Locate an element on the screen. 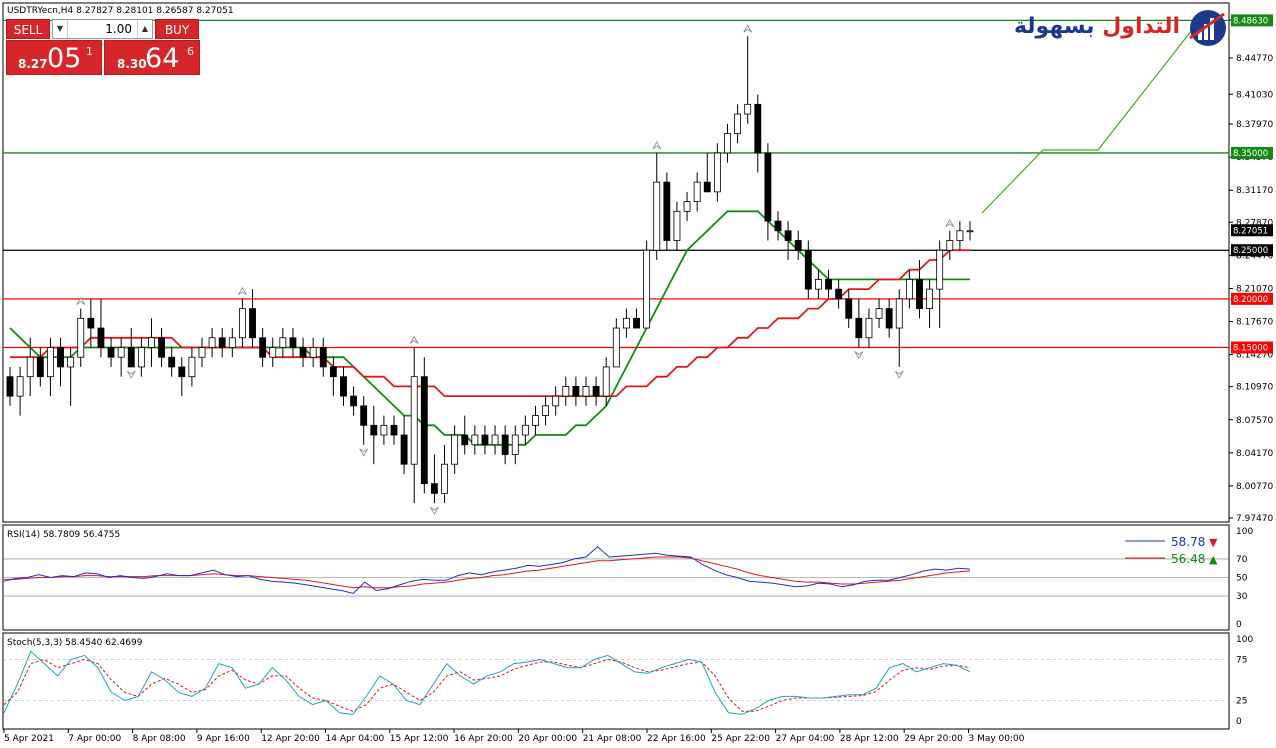 The height and width of the screenshot is (748, 1276). level-price-label: 8.35000 is located at coordinates (1250, 154).